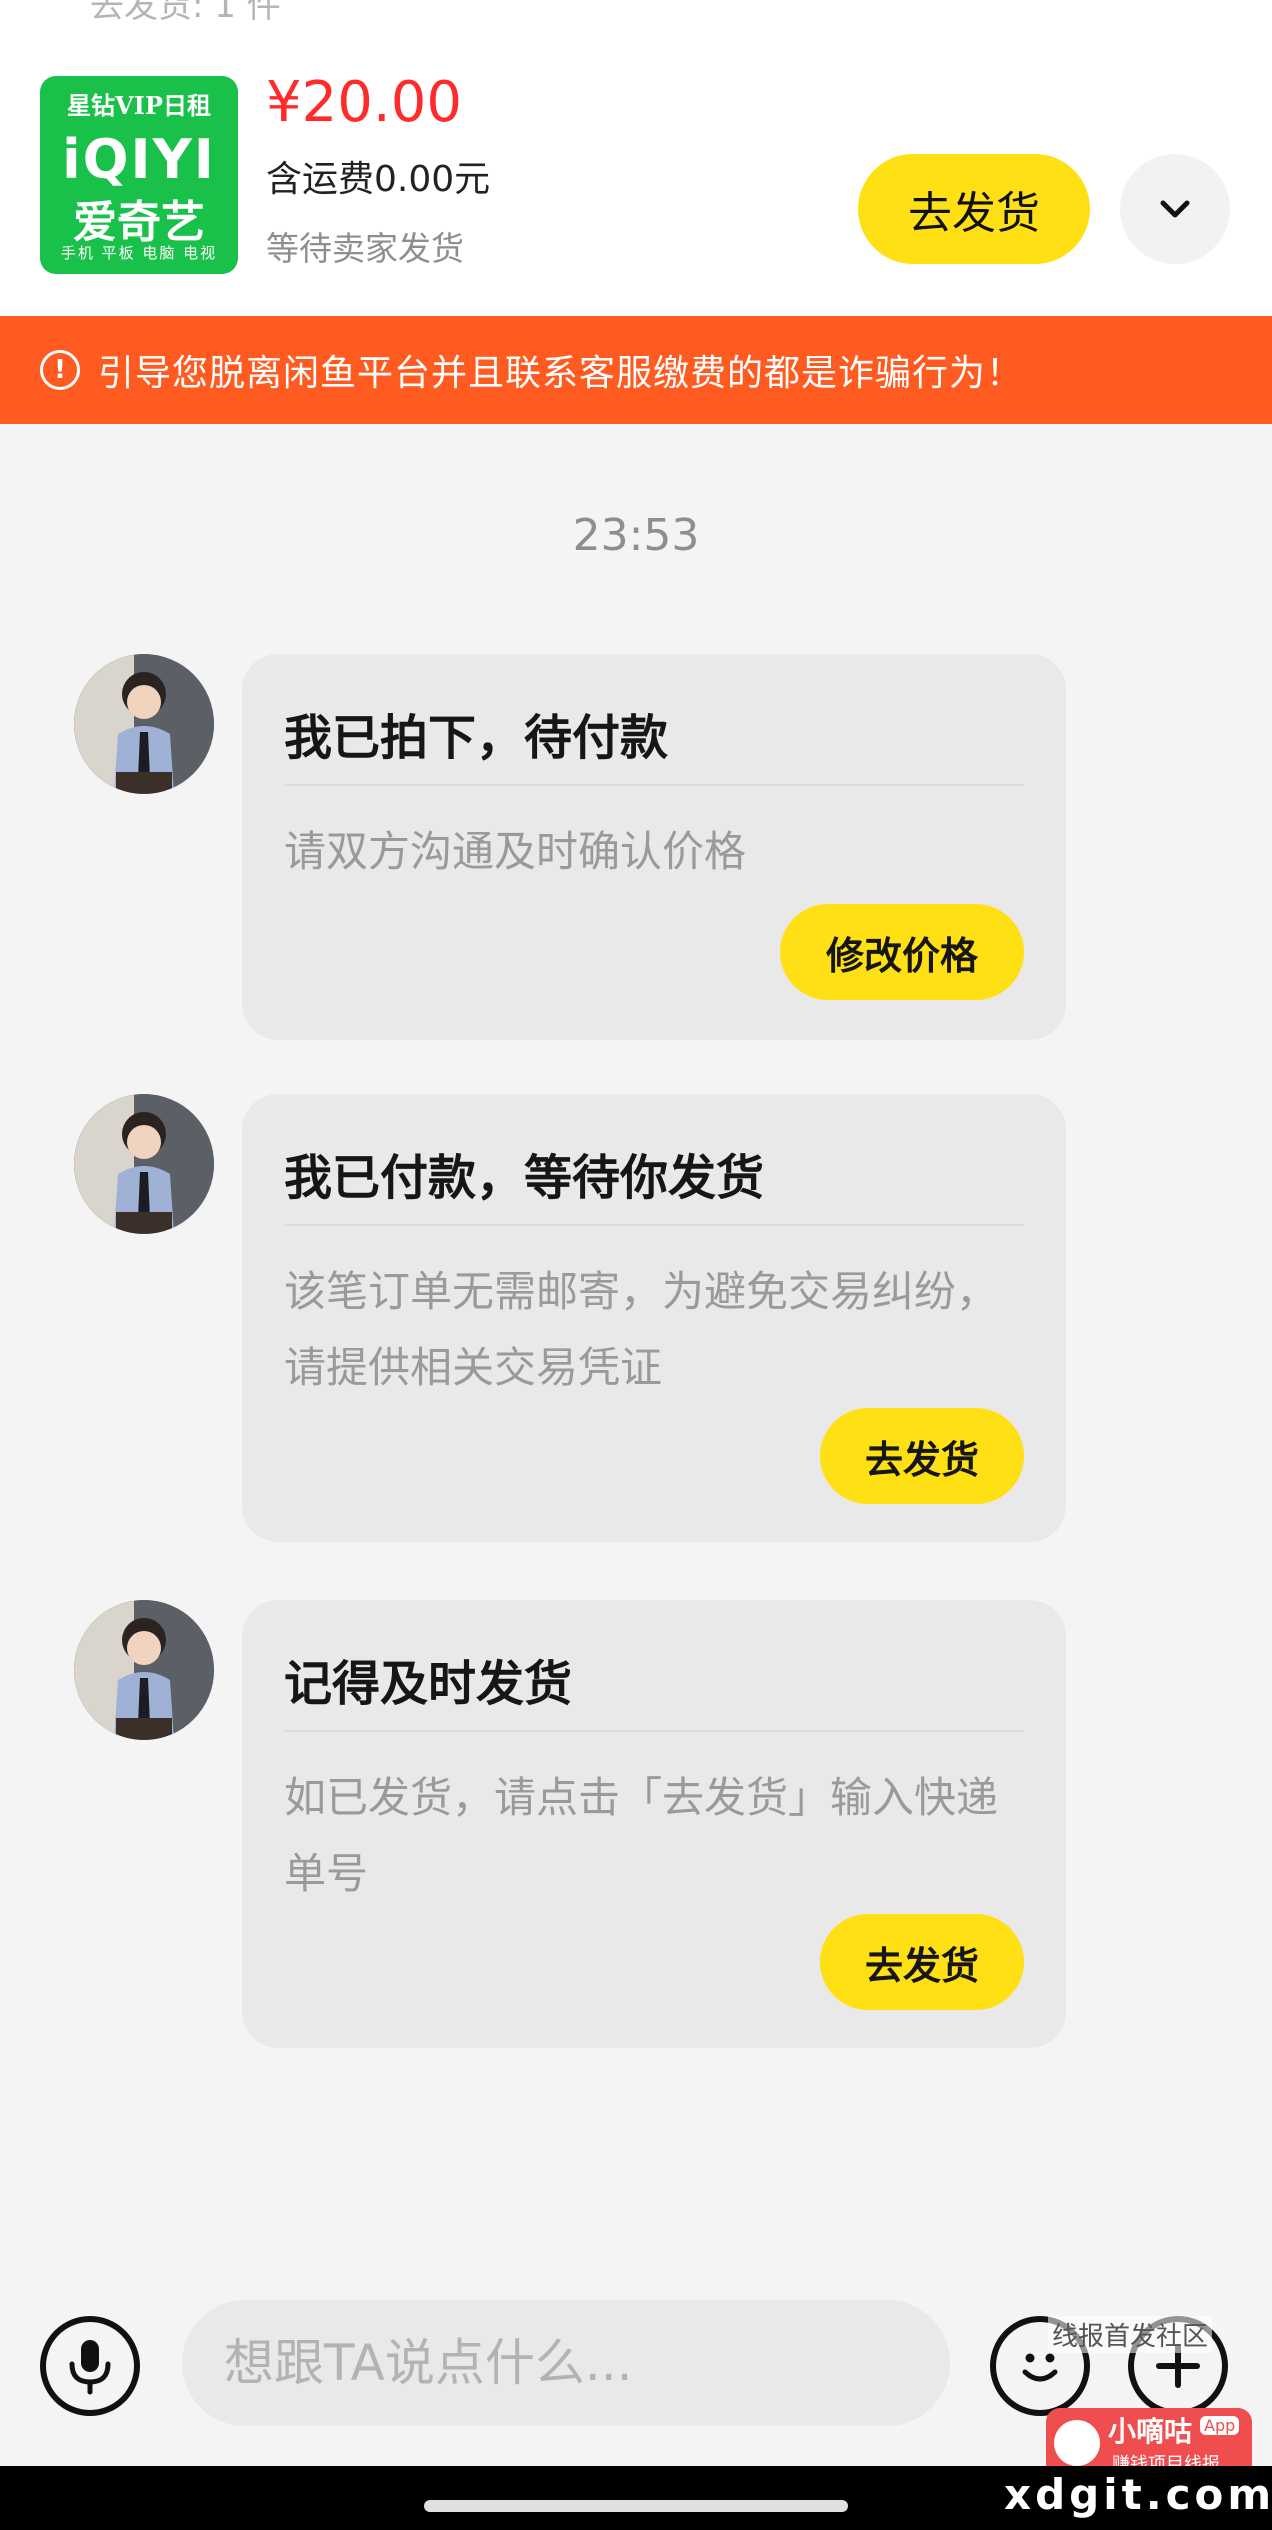 Image resolution: width=1272 pixels, height=2530 pixels. I want to click on message-title: 我已拍下，待付款, so click(476, 738).